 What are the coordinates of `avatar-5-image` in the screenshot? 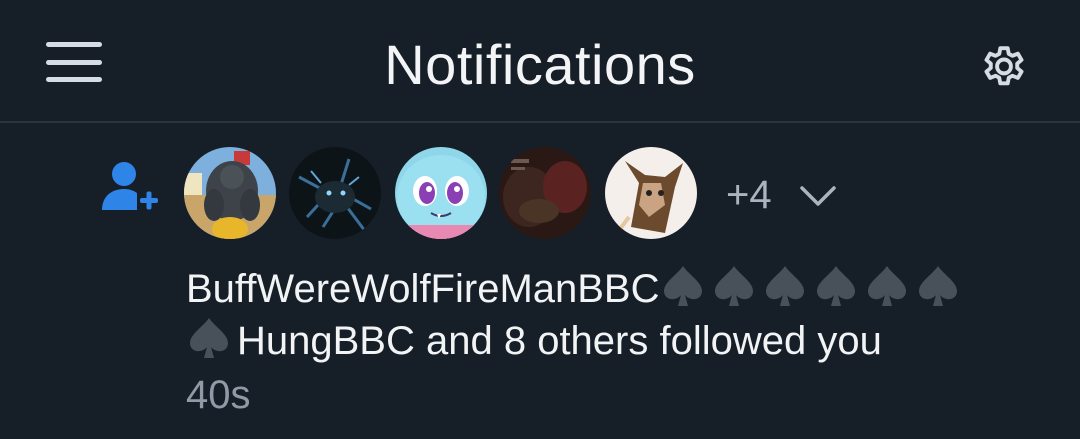 It's located at (651, 193).